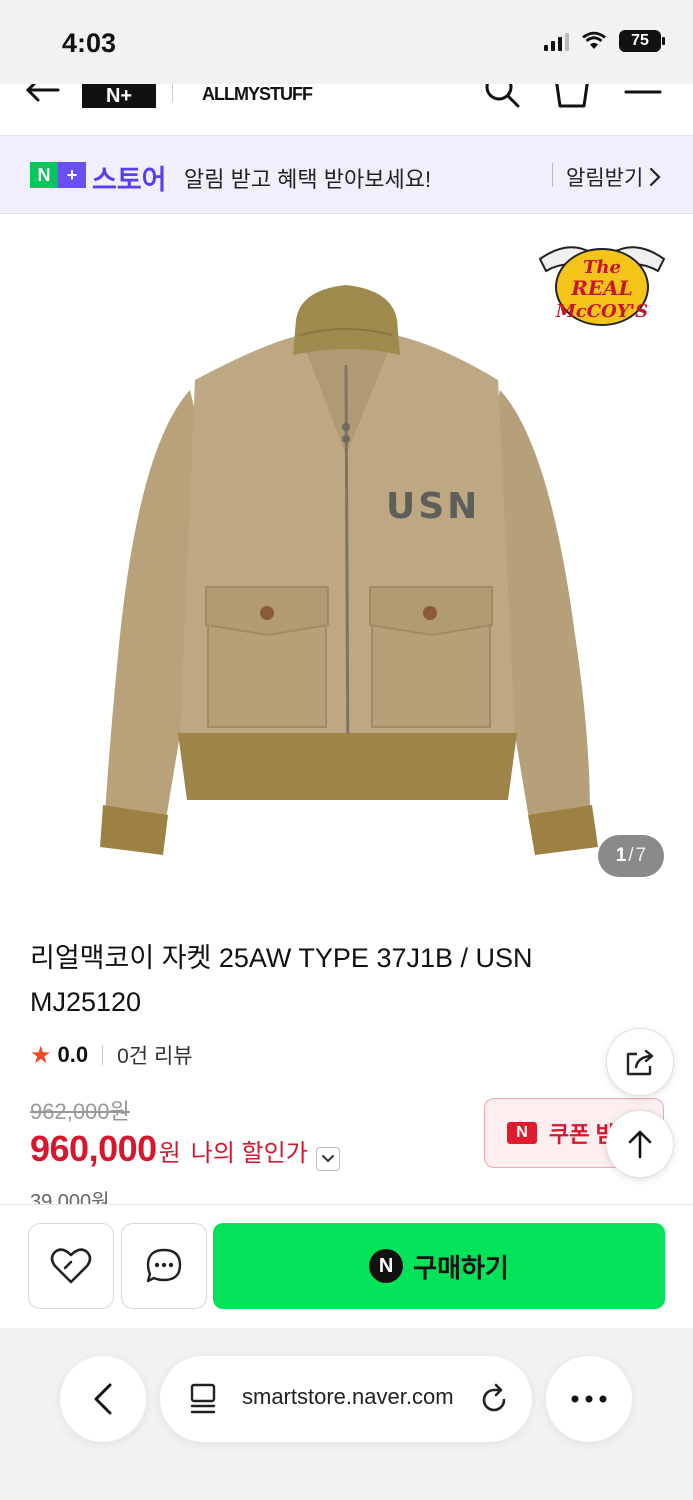  Describe the element at coordinates (522, 1133) in the screenshot. I see `coupon-n-badge: N` at that location.